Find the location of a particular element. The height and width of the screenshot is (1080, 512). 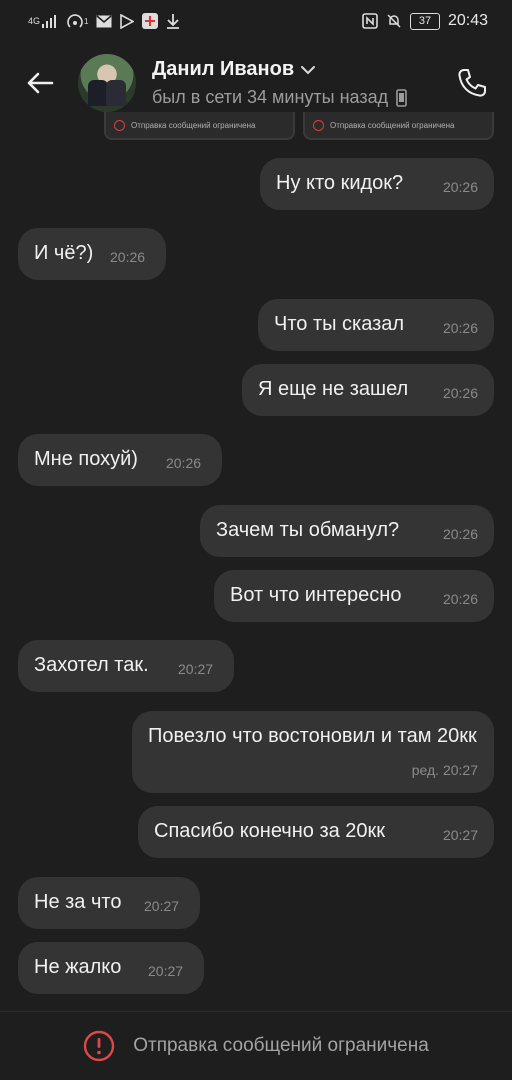

message-text: Зачем ты обманул? is located at coordinates (308, 530).